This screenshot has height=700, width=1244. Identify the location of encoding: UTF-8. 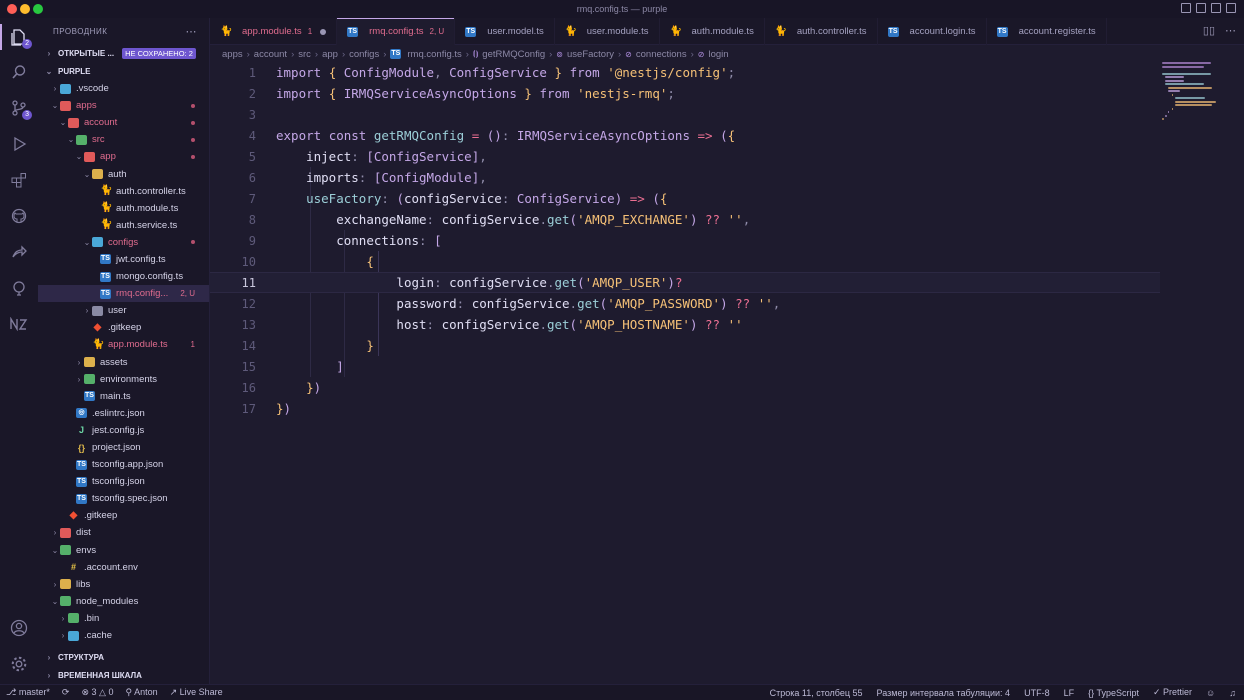
(1037, 693).